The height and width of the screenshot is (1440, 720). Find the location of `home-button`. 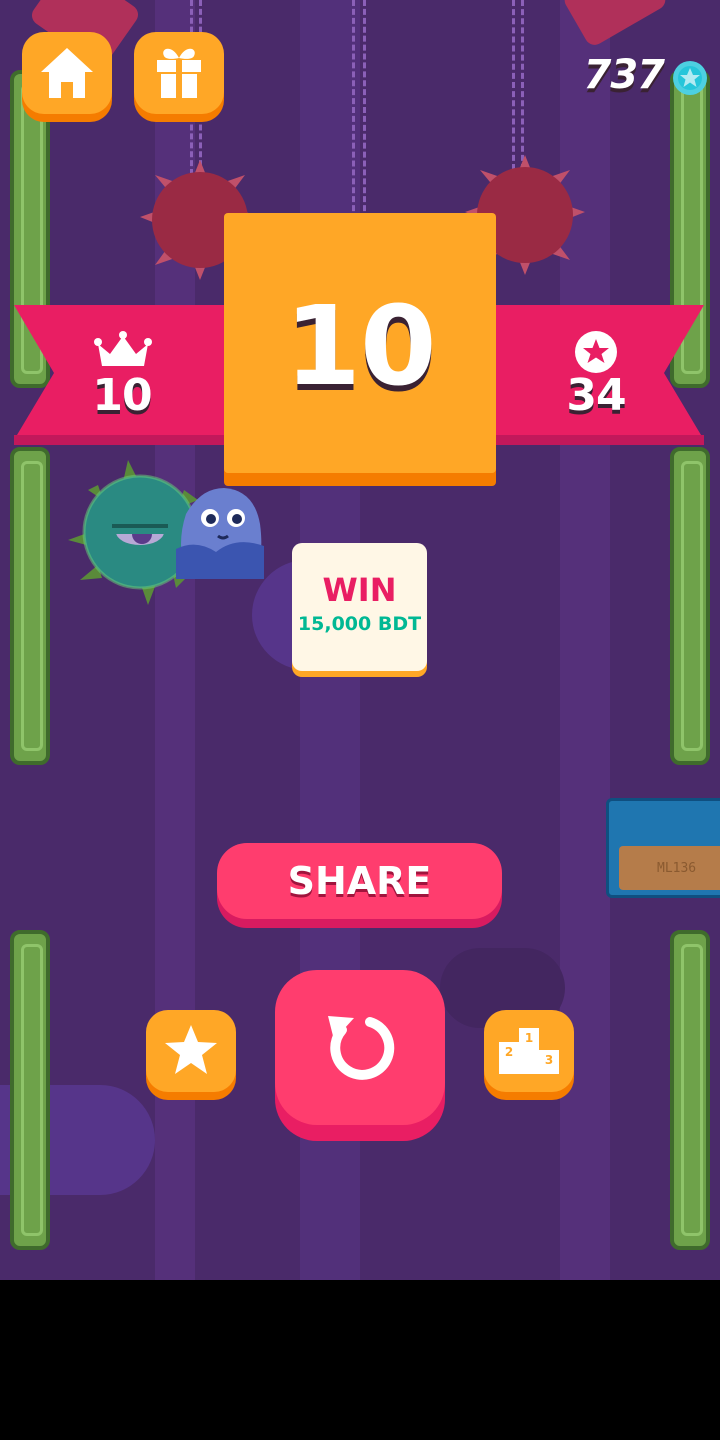

home-button is located at coordinates (67, 73).